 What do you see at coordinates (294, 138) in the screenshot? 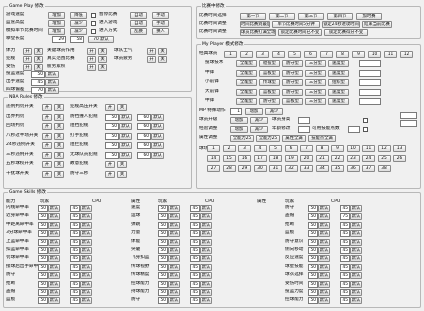
I see `attribute-button: 属性全满` at bounding box center [294, 138].